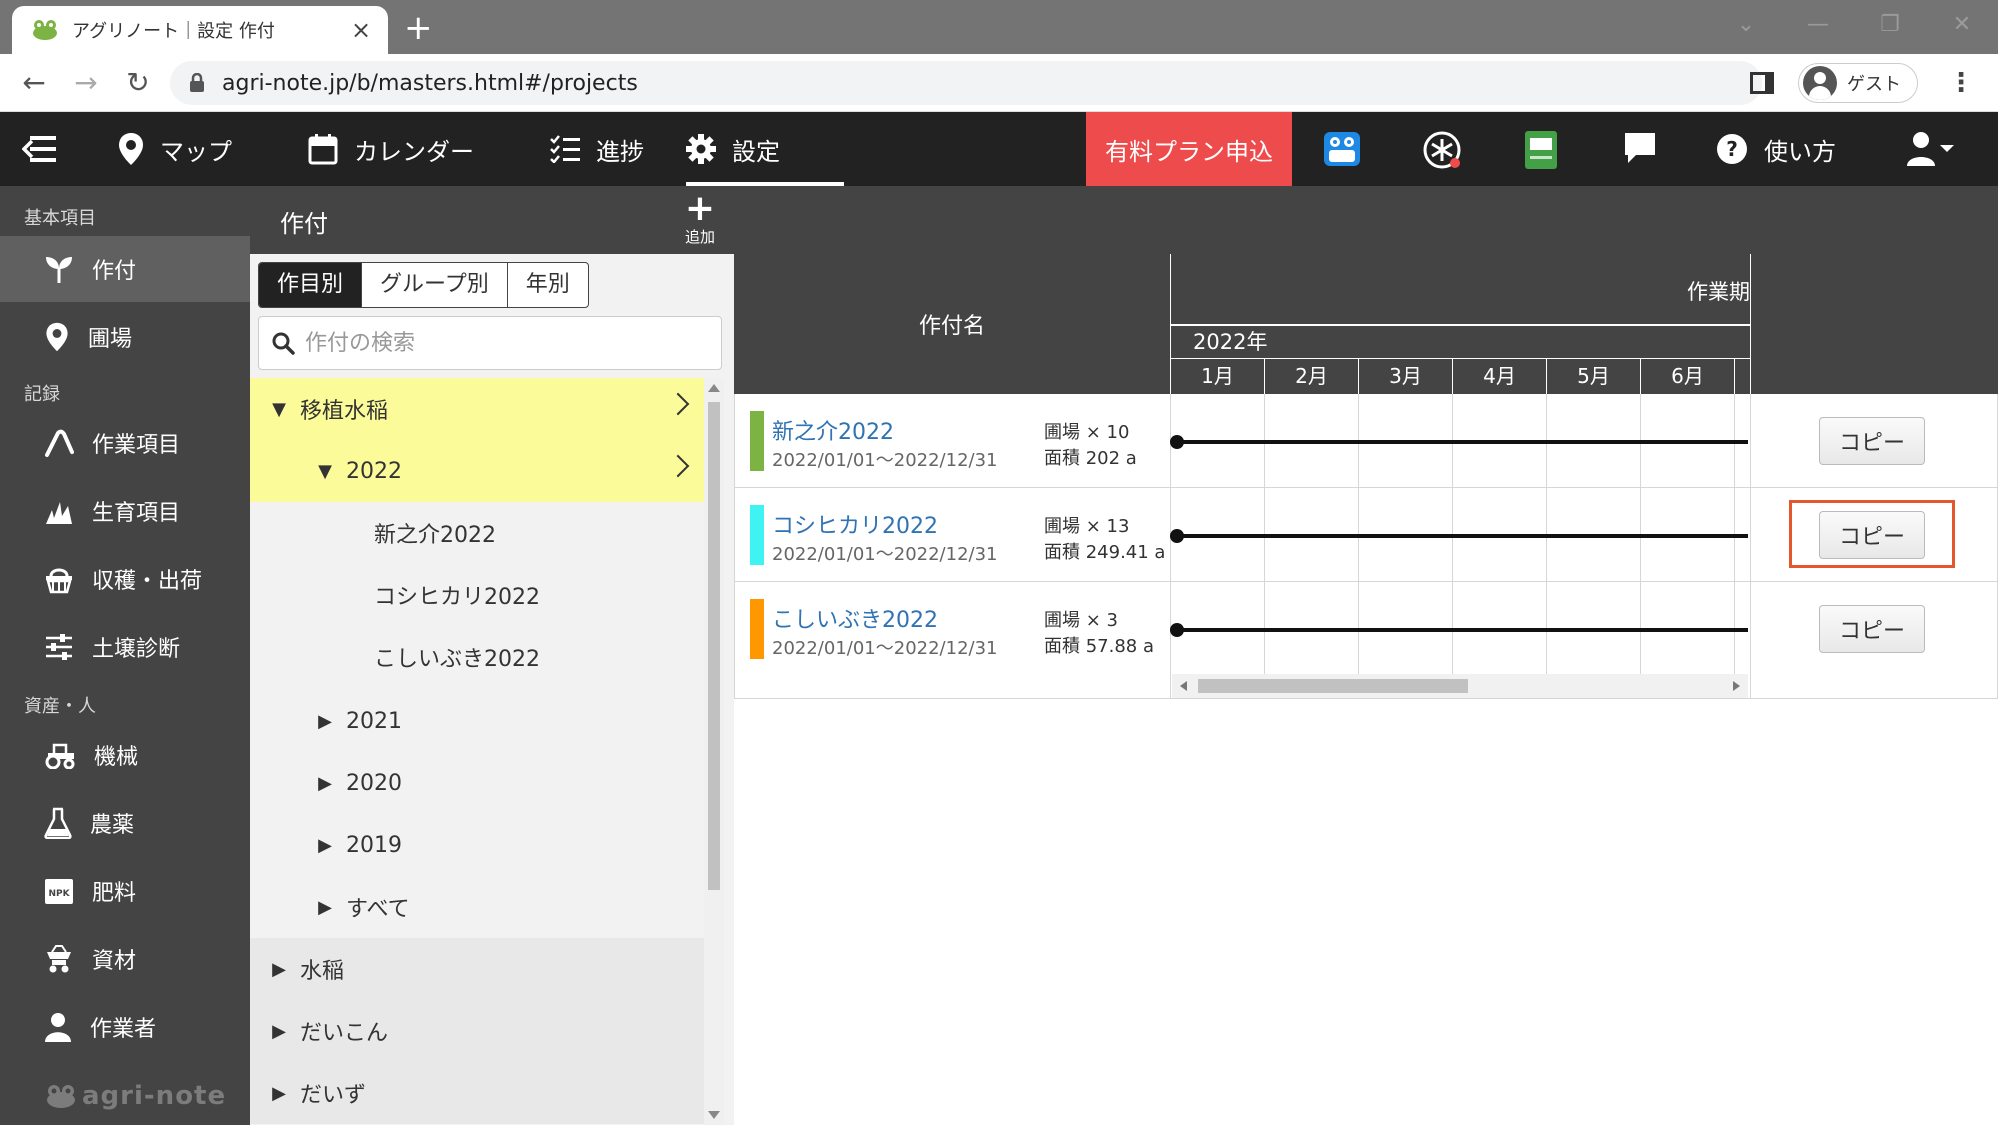 This screenshot has height=1125, width=1998. I want to click on tree-node-year: ▶ 2021, so click(477, 721).